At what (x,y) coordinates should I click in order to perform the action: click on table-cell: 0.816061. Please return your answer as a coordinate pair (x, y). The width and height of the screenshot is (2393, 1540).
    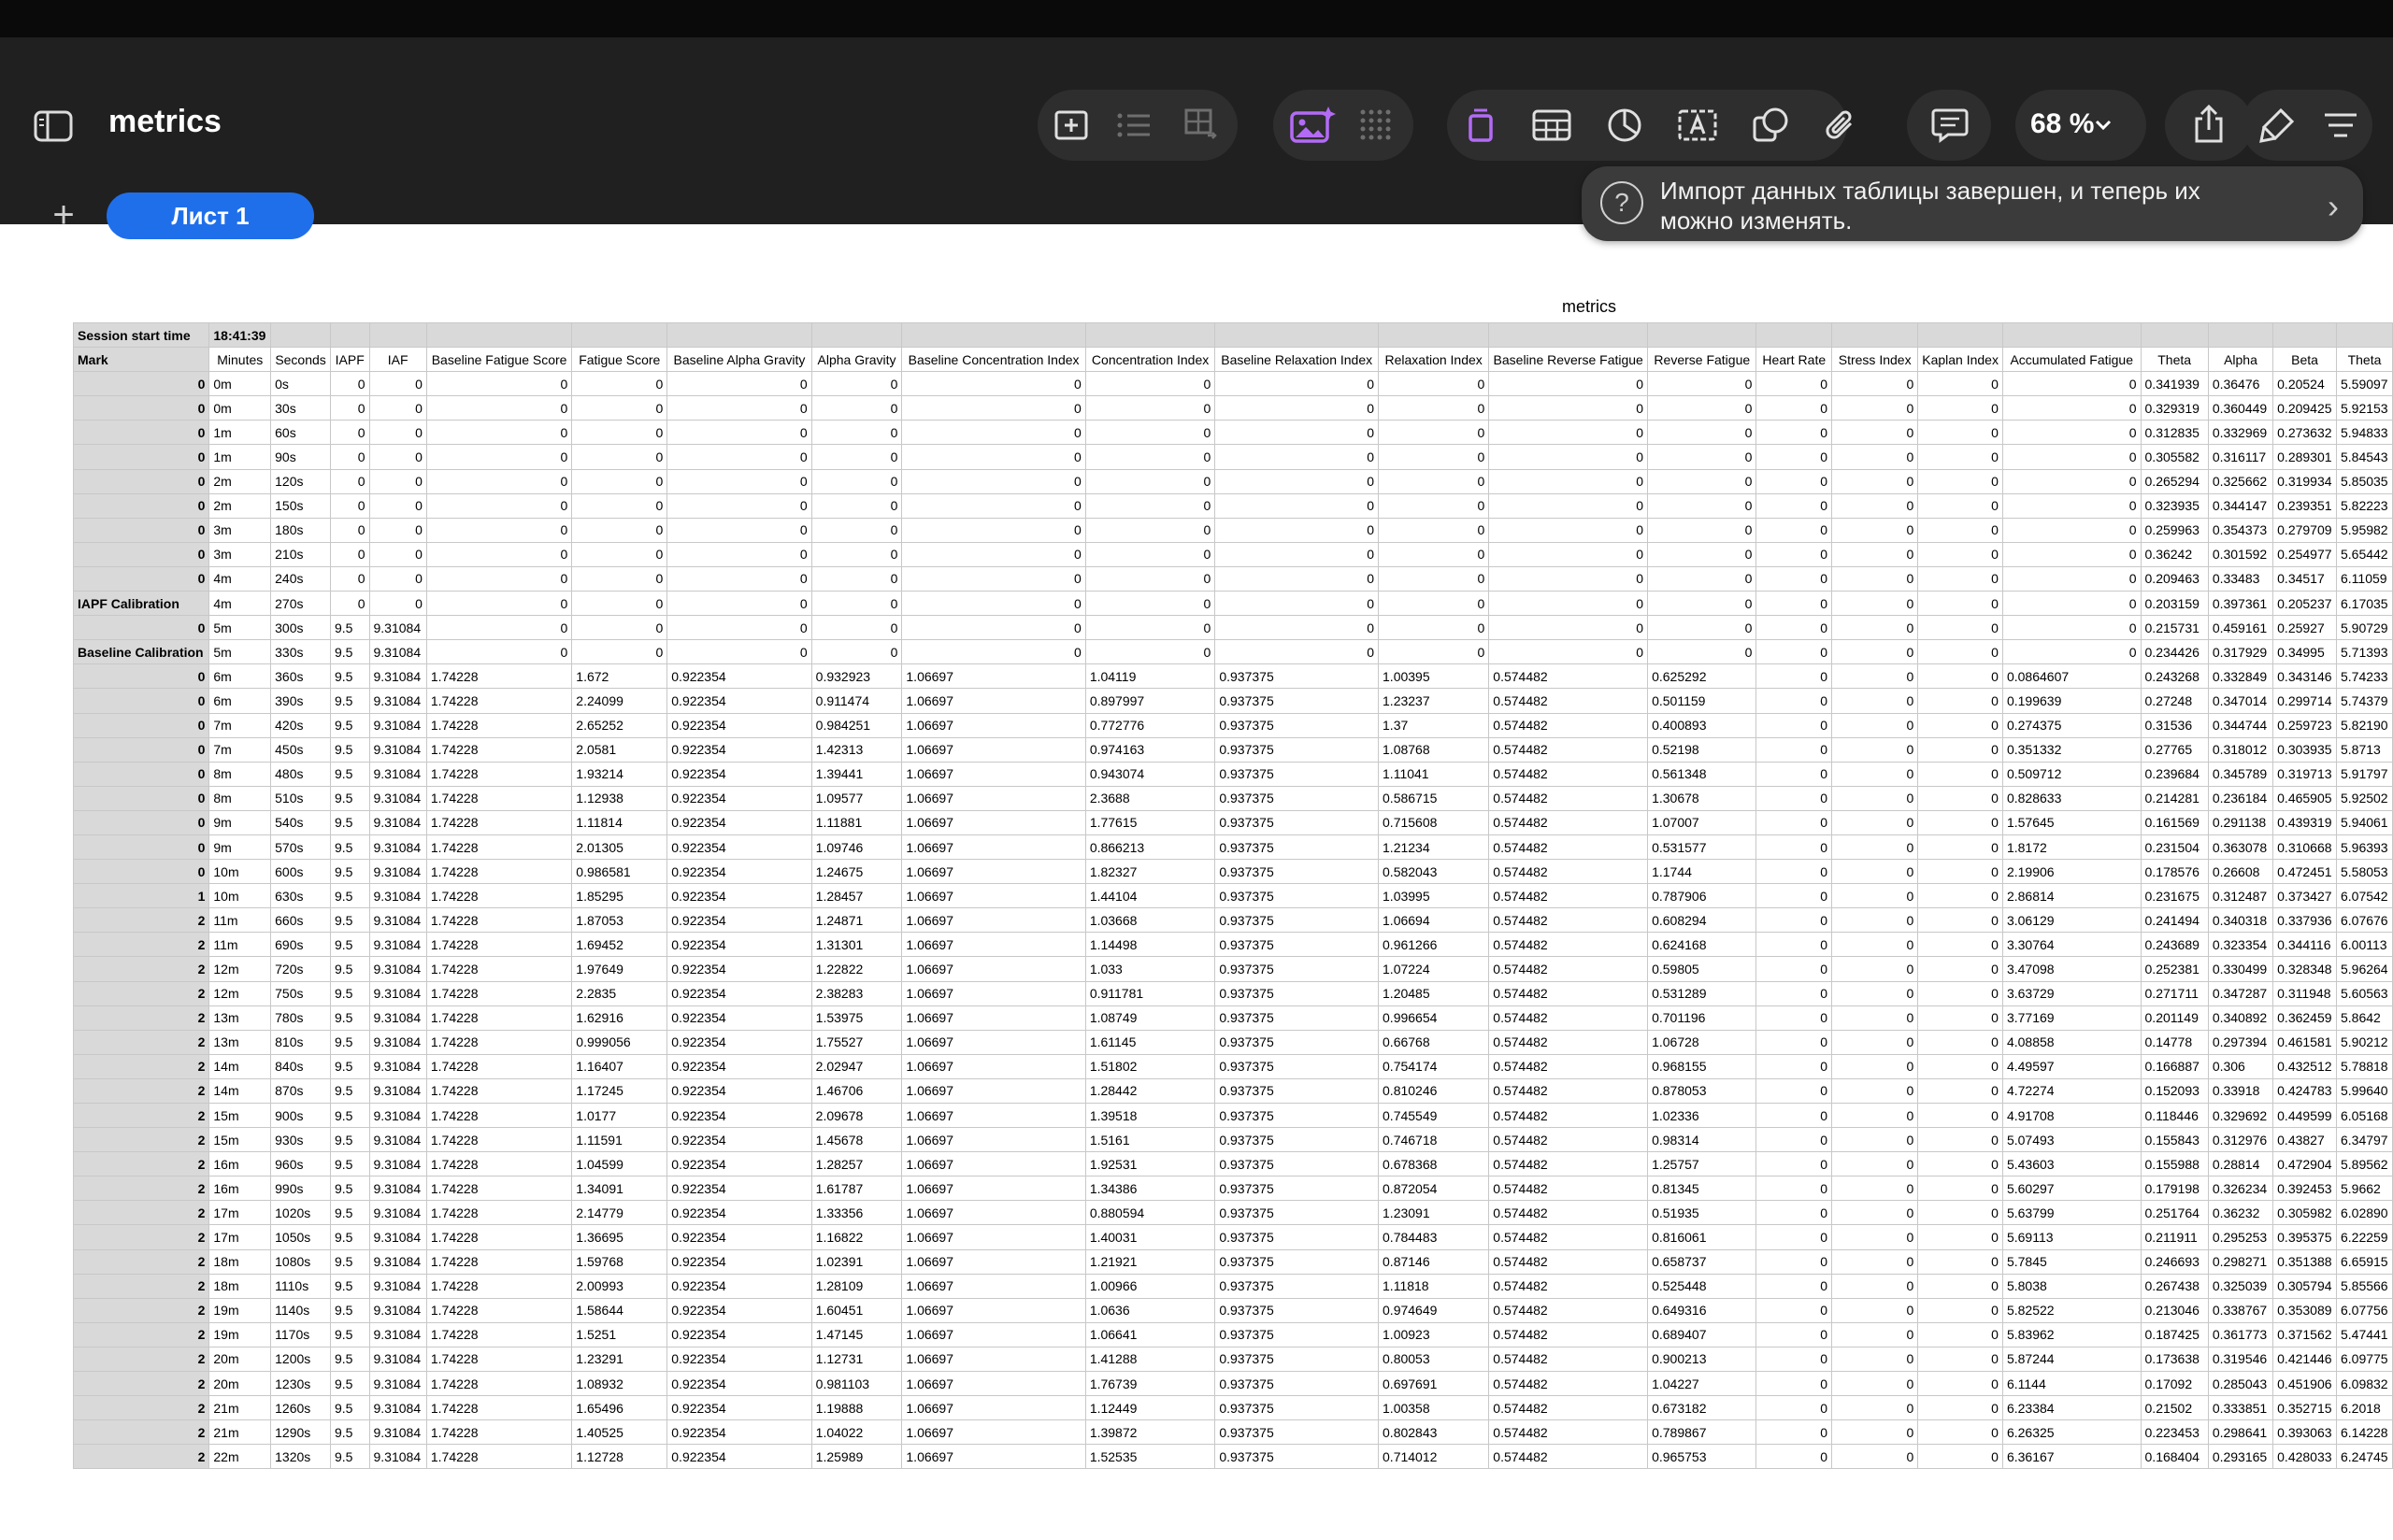
    Looking at the image, I should click on (1702, 1237).